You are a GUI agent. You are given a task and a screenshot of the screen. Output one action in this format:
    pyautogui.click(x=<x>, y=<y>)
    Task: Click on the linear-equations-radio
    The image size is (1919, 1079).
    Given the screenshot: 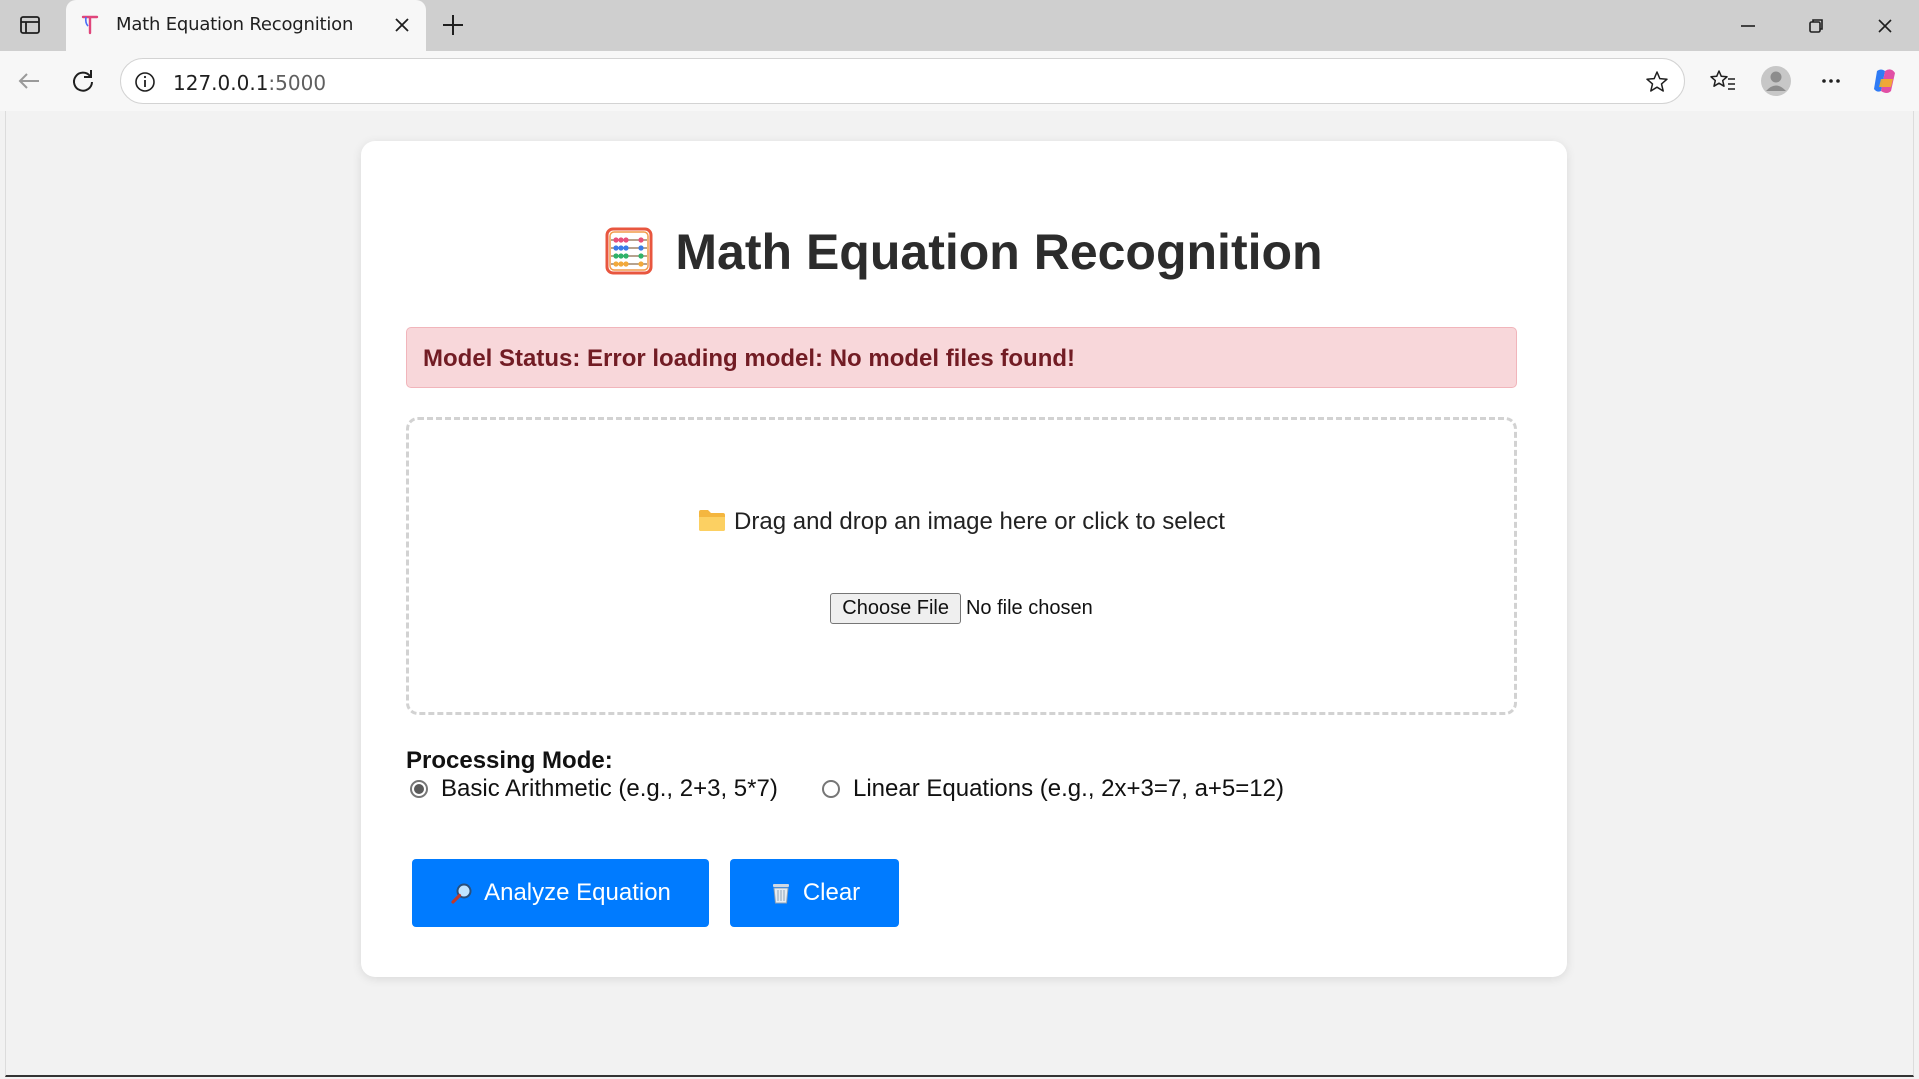 What is the action you would take?
    pyautogui.click(x=831, y=789)
    